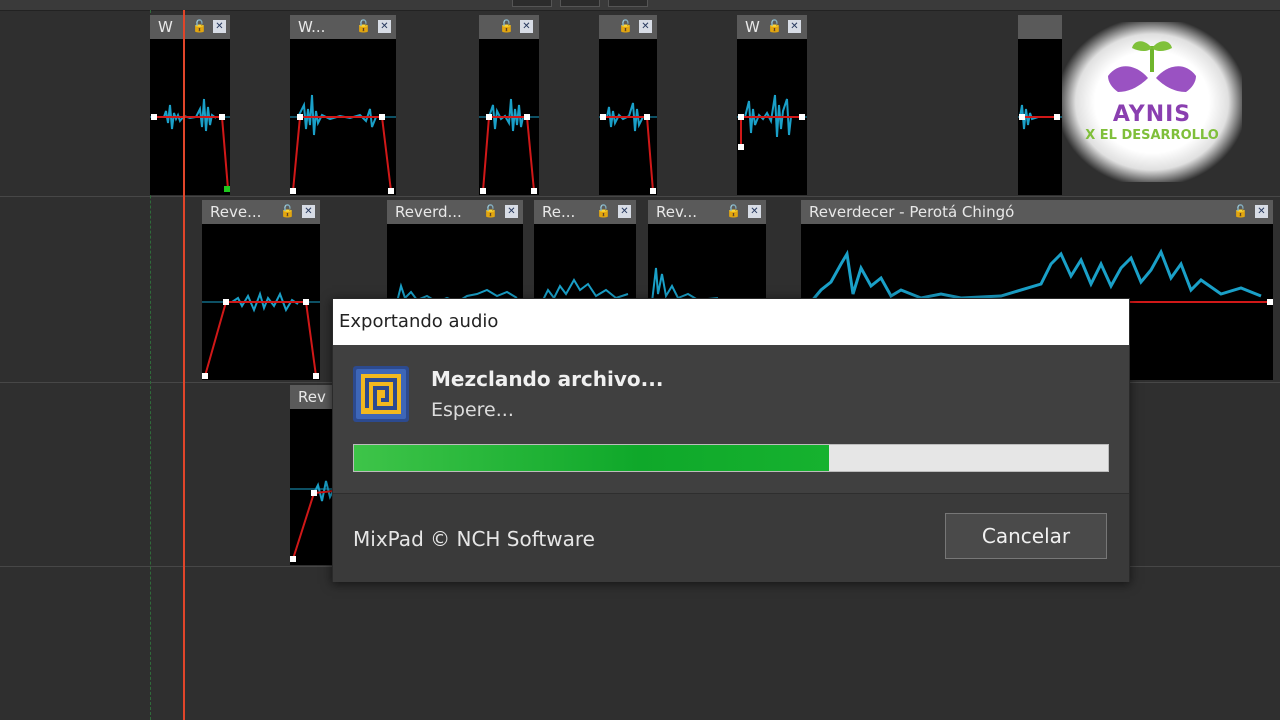 This screenshot has height=720, width=1280. What do you see at coordinates (592, 458) in the screenshot?
I see `progress-fill` at bounding box center [592, 458].